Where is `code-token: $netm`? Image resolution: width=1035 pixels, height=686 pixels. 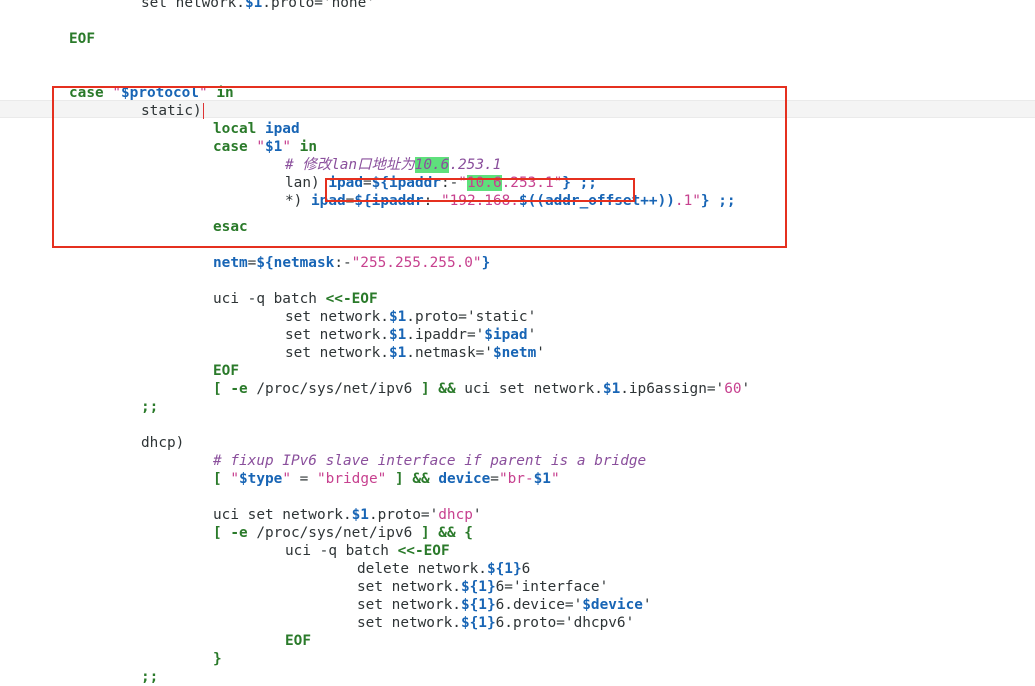
code-token: $netm is located at coordinates (514, 353).